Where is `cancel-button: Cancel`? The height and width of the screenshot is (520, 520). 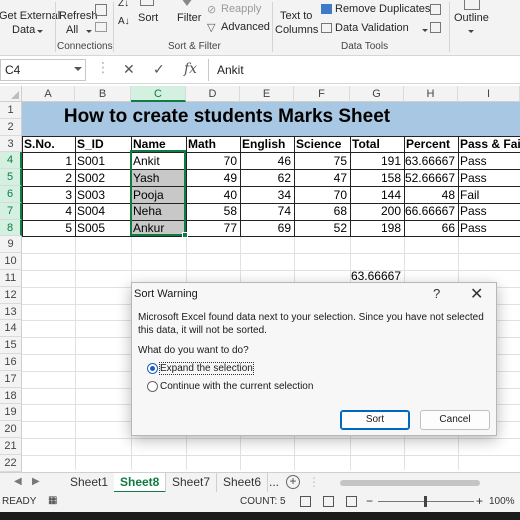 cancel-button: Cancel is located at coordinates (455, 420).